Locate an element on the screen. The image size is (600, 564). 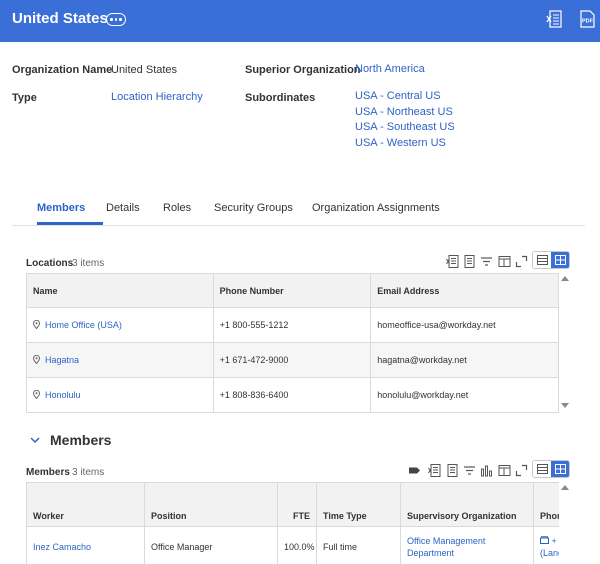
table-header-row: Name Phone Number Email Address is located at coordinates (292, 290).